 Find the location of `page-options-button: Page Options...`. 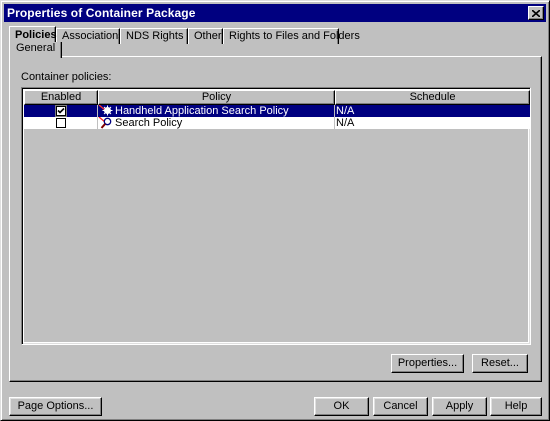

page-options-button: Page Options... is located at coordinates (55, 406).